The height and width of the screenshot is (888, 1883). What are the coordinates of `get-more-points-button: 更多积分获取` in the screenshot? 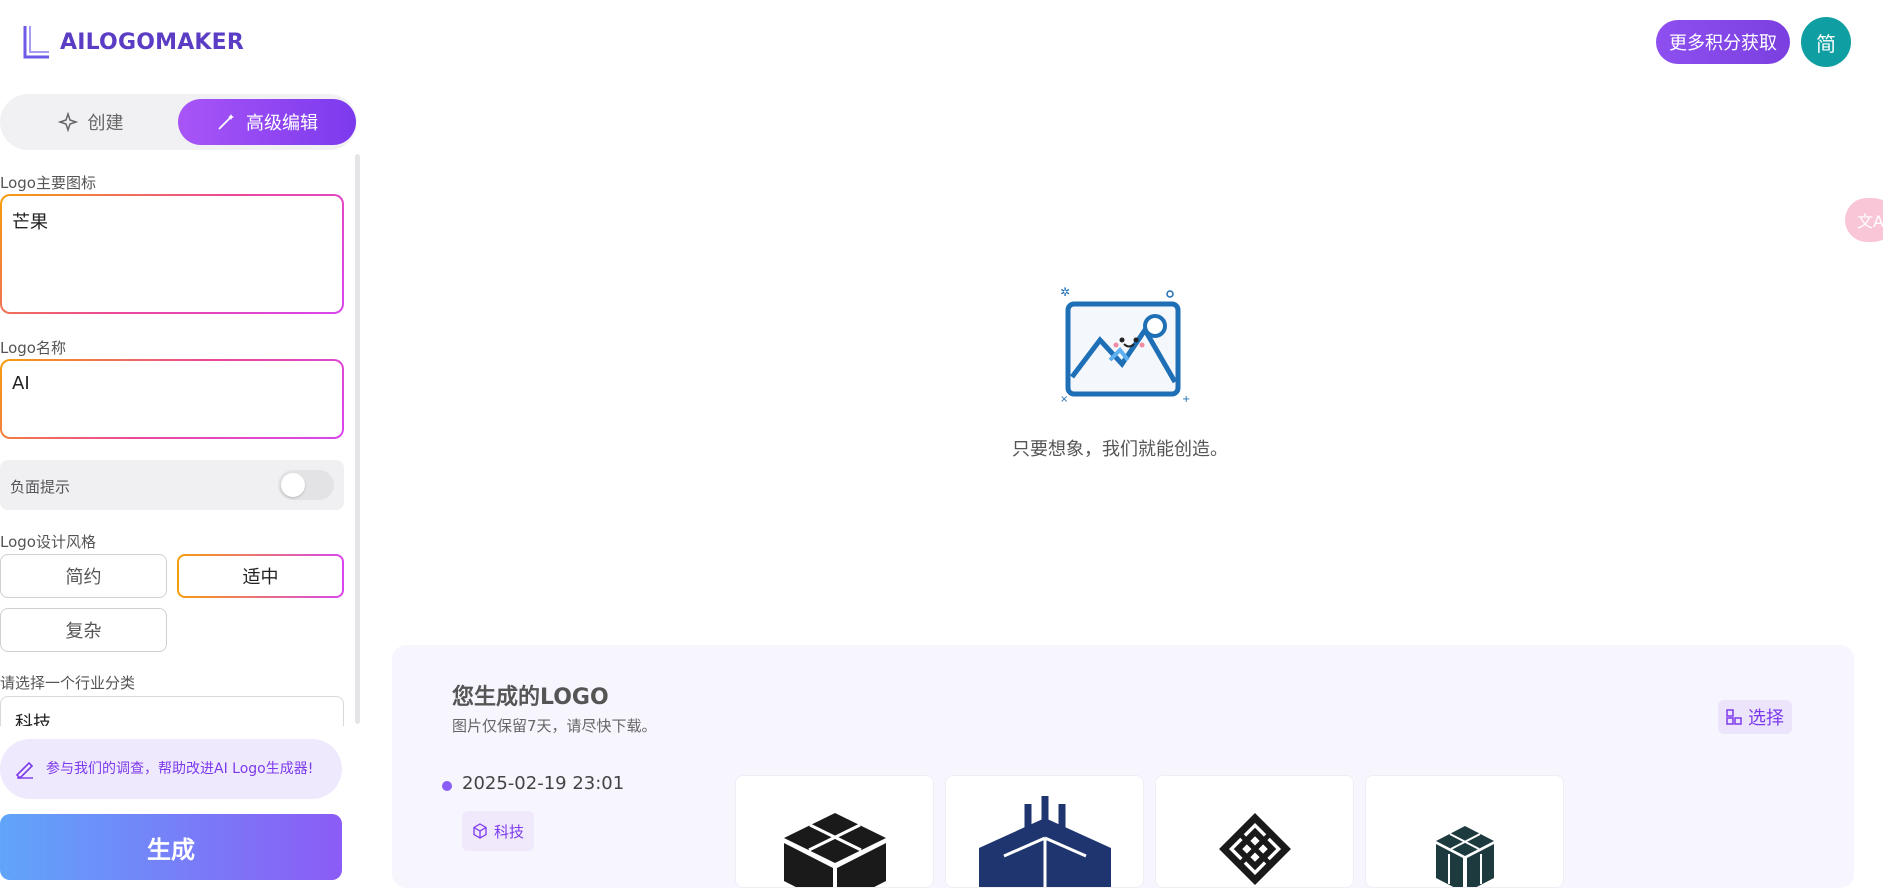 It's located at (1723, 42).